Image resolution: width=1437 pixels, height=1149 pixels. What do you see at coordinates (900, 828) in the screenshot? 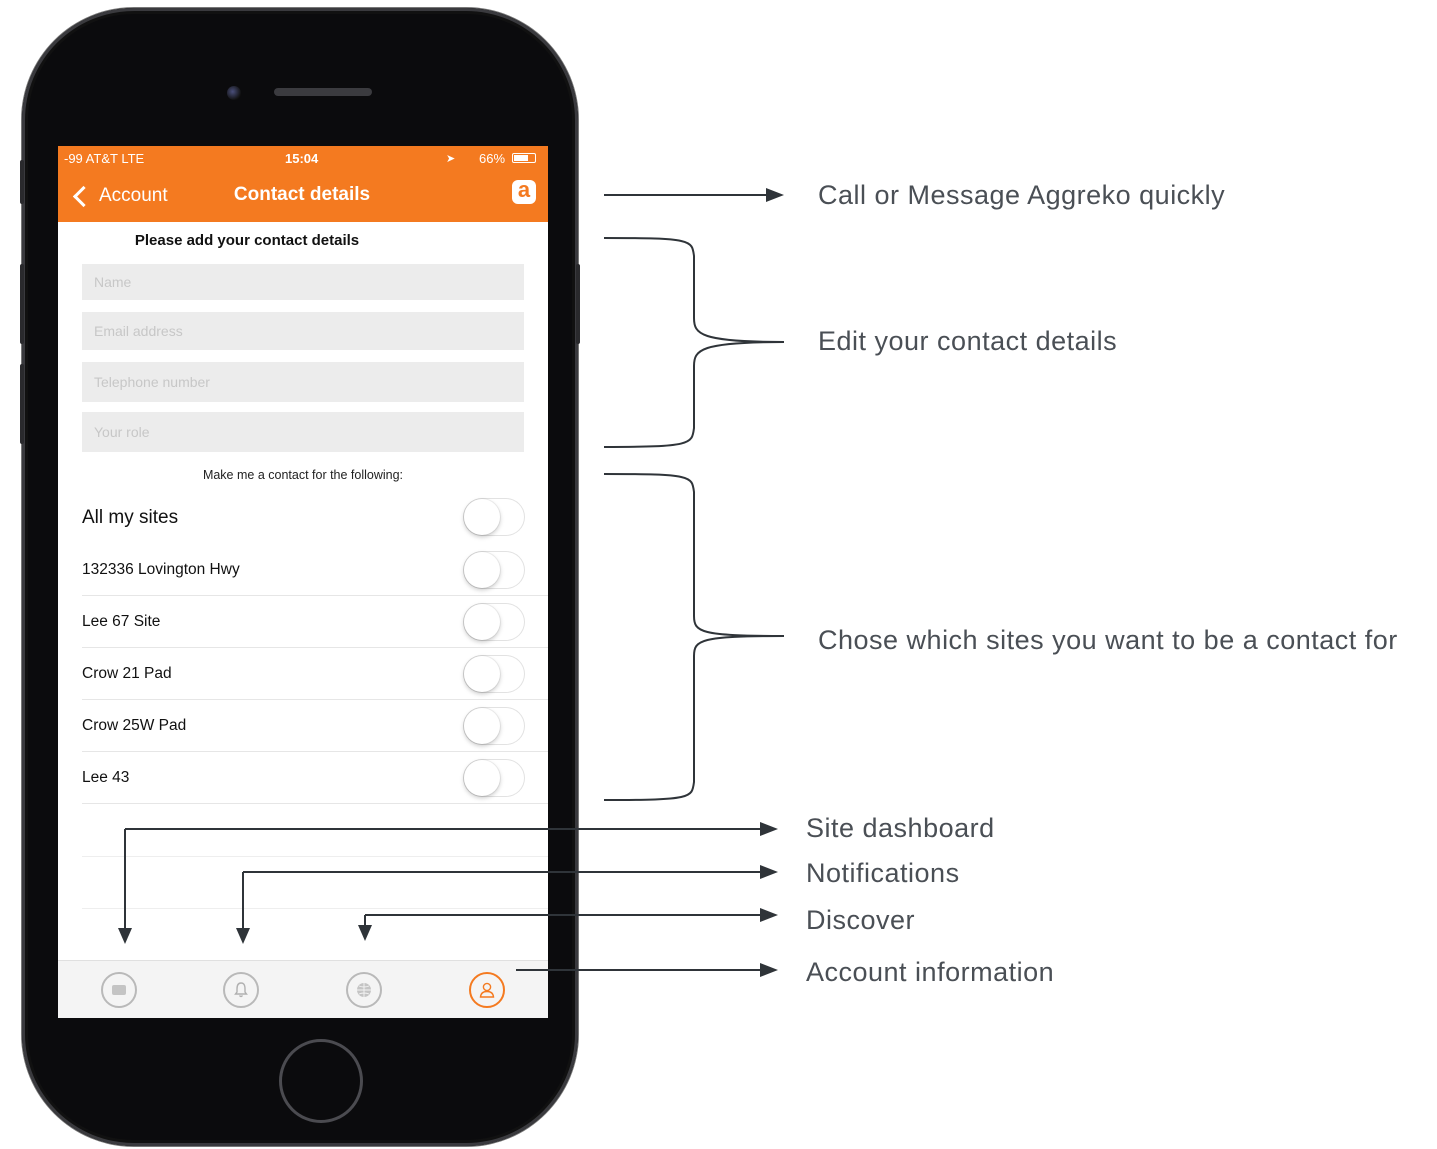
I see `annotation-site-dashboard: Site dashboard` at bounding box center [900, 828].